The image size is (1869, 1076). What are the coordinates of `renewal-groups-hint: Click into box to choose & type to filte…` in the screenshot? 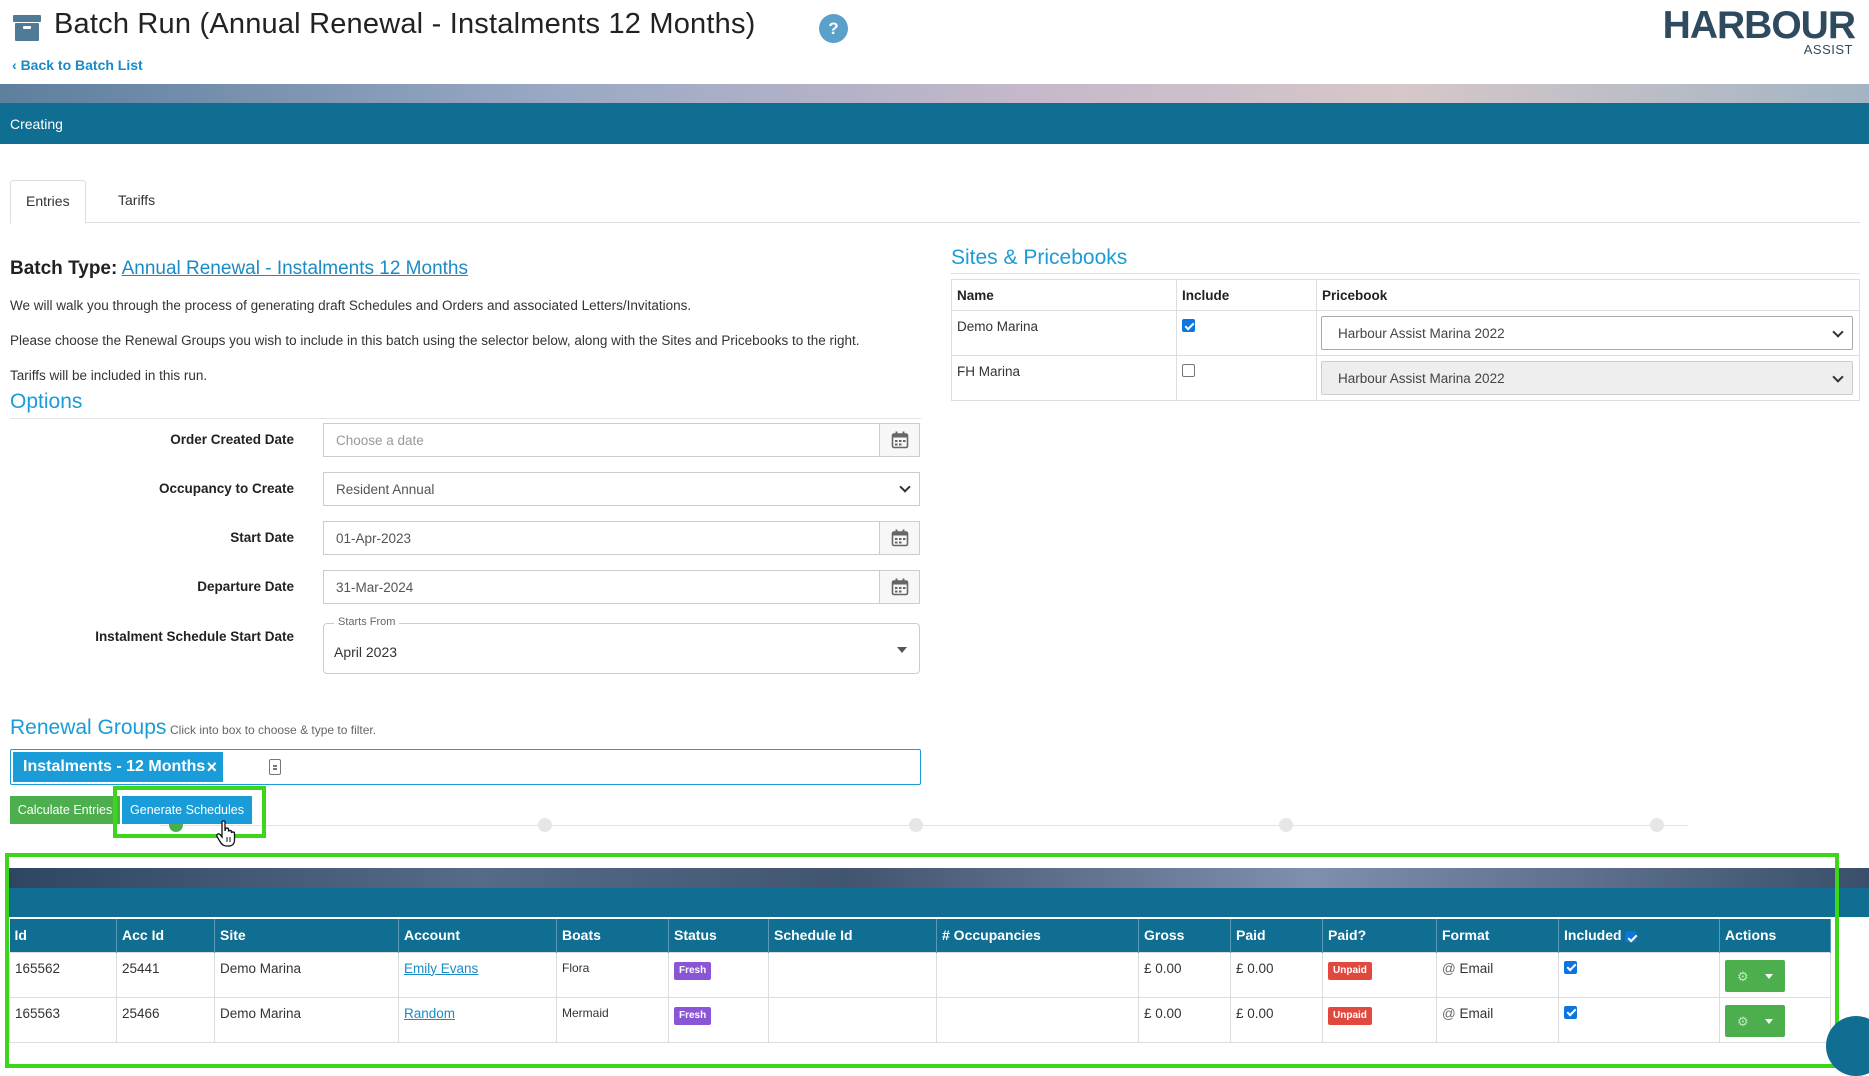 It's located at (273, 730).